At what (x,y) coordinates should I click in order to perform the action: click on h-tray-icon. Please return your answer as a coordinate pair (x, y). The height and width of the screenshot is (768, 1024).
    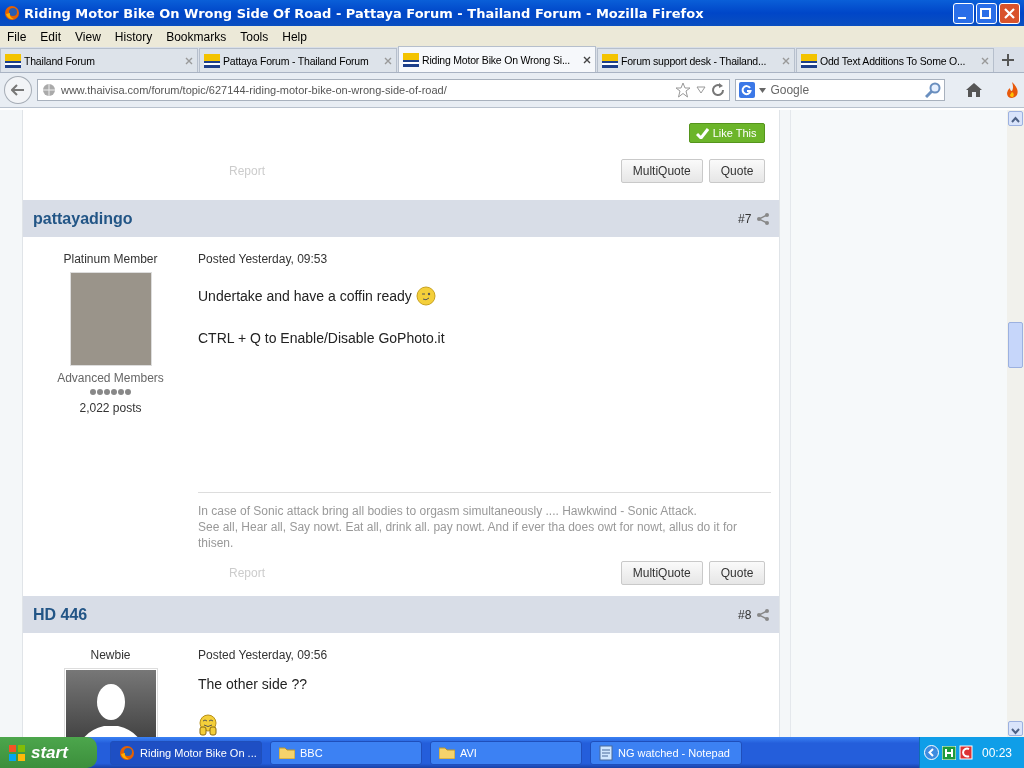
    Looking at the image, I should click on (949, 752).